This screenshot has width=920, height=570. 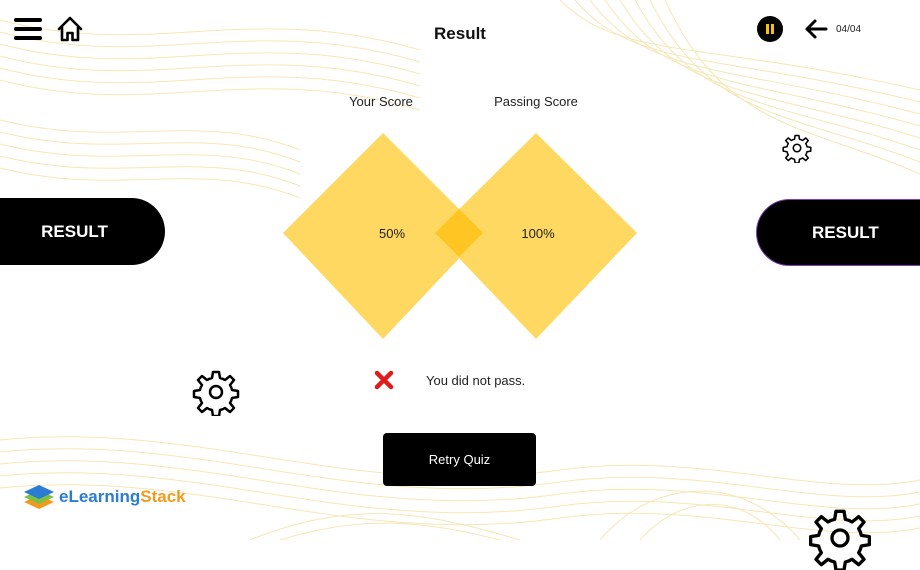 I want to click on logo-text-part2: Stack, so click(x=163, y=496).